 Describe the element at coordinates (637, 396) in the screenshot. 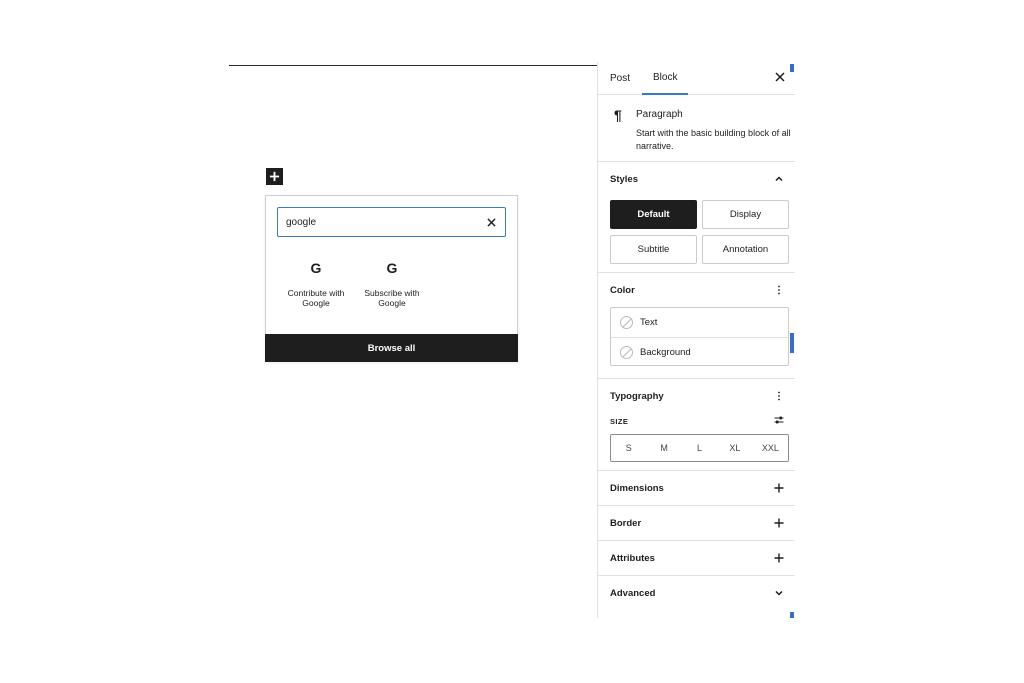

I see `typography-panel-title: Typography` at that location.